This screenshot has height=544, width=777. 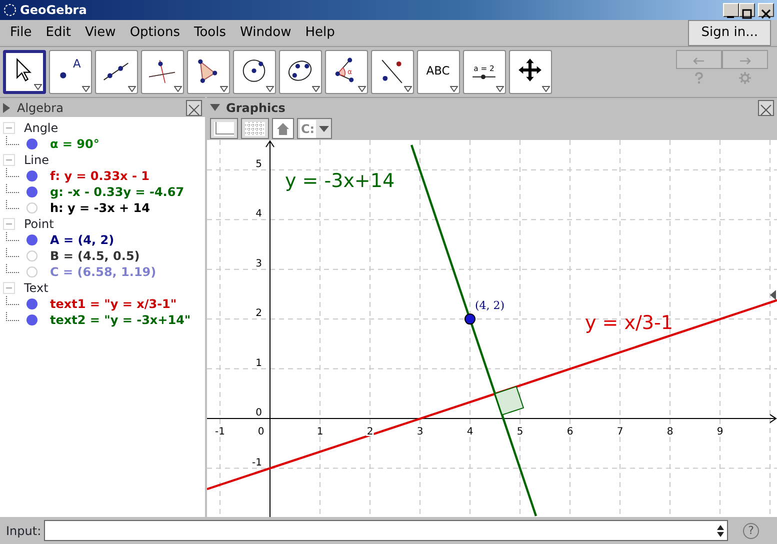 I want to click on category-label: Line, so click(x=37, y=160).